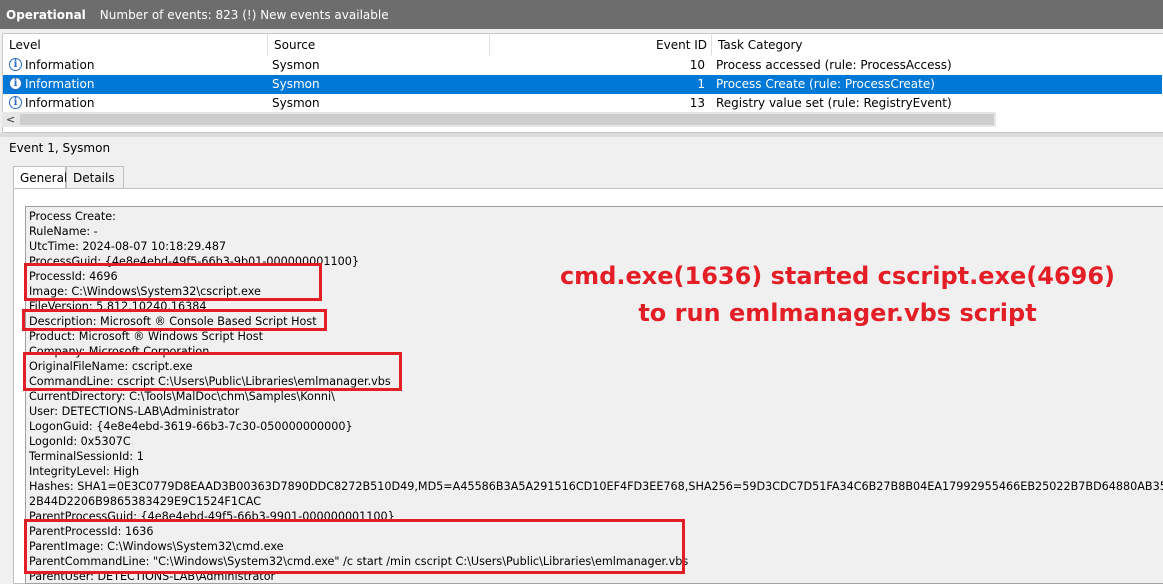 This screenshot has height=584, width=1163. Describe the element at coordinates (84, 471) in the screenshot. I see `detail-line: IntegrityLevel: High` at that location.